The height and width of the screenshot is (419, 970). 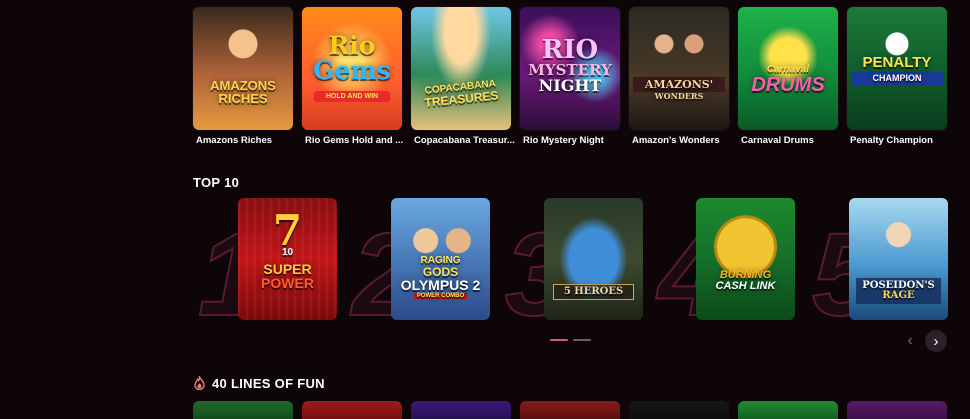 I want to click on game-tile-carnaval-drums: Carnaval DRUMS, so click(x=788, y=68).